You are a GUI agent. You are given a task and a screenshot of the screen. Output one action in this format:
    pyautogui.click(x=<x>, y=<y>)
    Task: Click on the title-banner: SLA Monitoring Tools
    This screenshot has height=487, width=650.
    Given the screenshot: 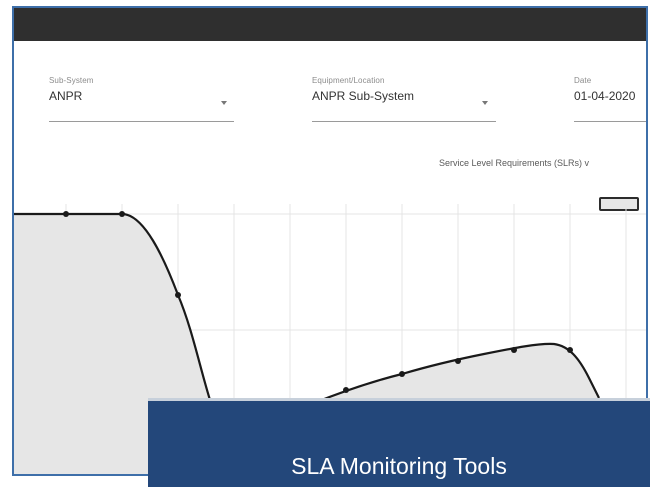 What is the action you would take?
    pyautogui.click(x=399, y=442)
    